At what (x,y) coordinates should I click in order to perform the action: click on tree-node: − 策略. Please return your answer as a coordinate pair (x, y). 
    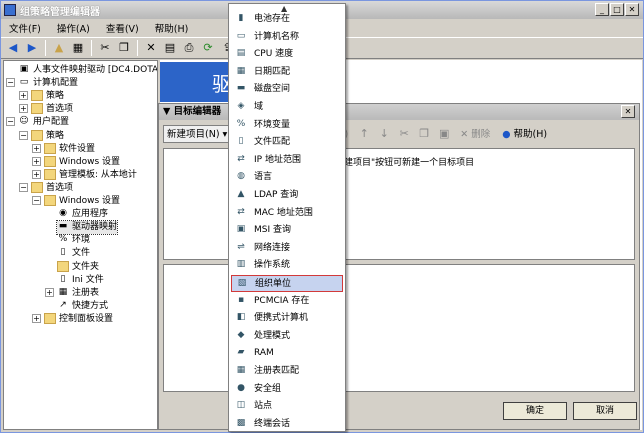
    Looking at the image, I should click on (41, 136).